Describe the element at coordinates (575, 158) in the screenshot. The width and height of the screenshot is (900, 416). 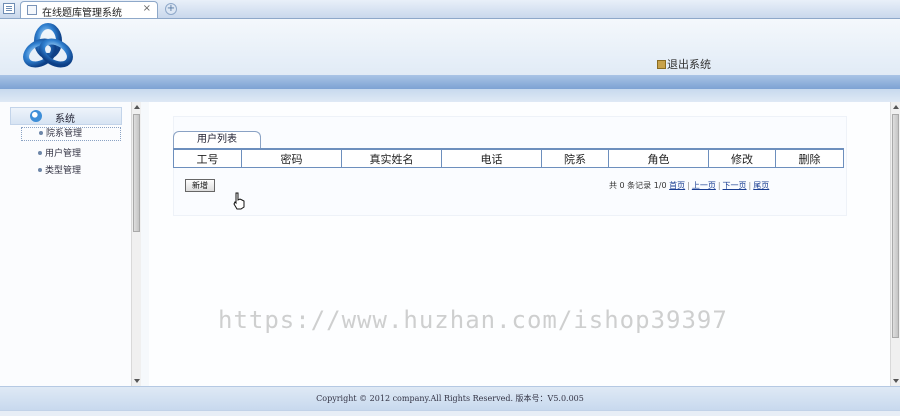
I see `column-header-department: 院系` at that location.